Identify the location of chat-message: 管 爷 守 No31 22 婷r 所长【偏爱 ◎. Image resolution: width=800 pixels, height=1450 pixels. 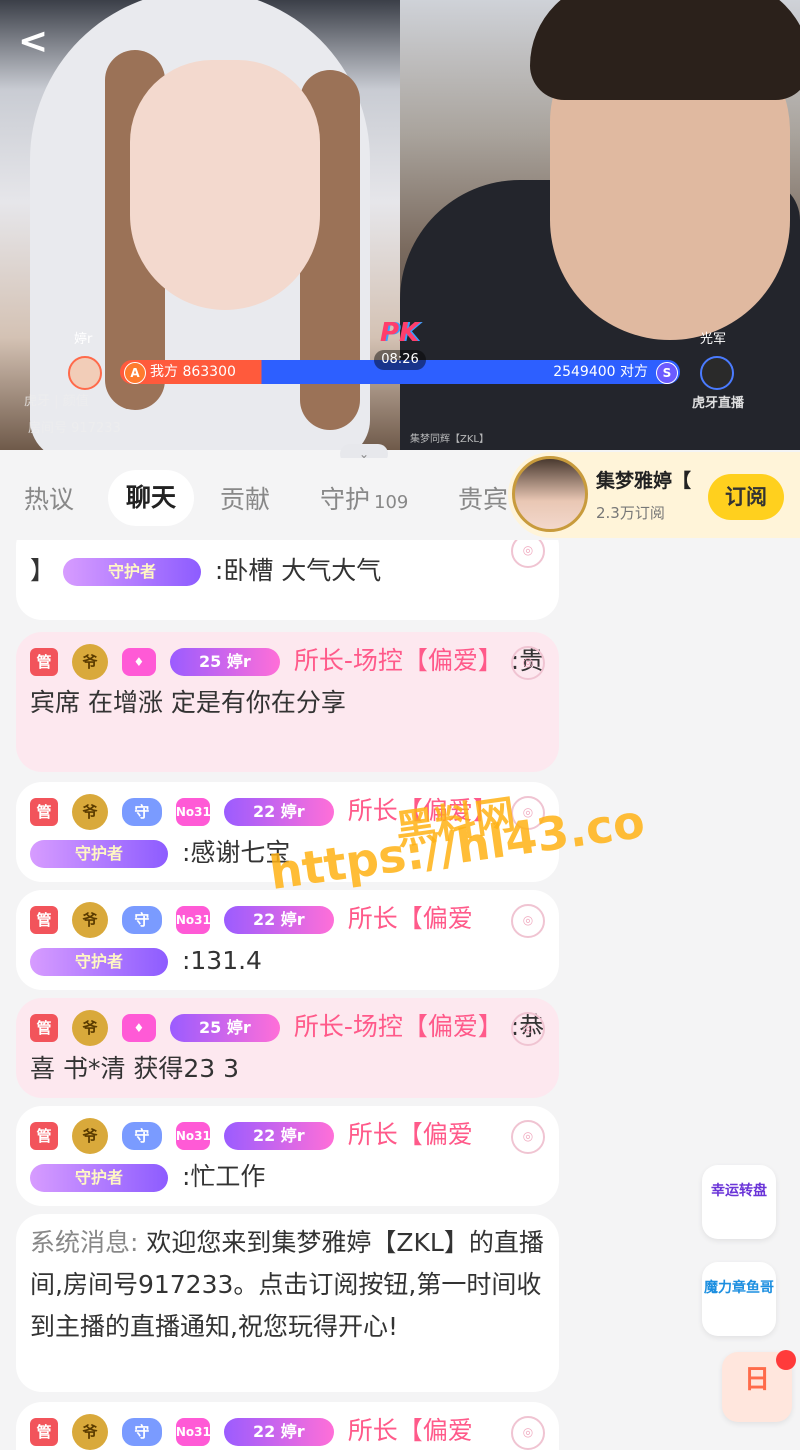
(287, 1426).